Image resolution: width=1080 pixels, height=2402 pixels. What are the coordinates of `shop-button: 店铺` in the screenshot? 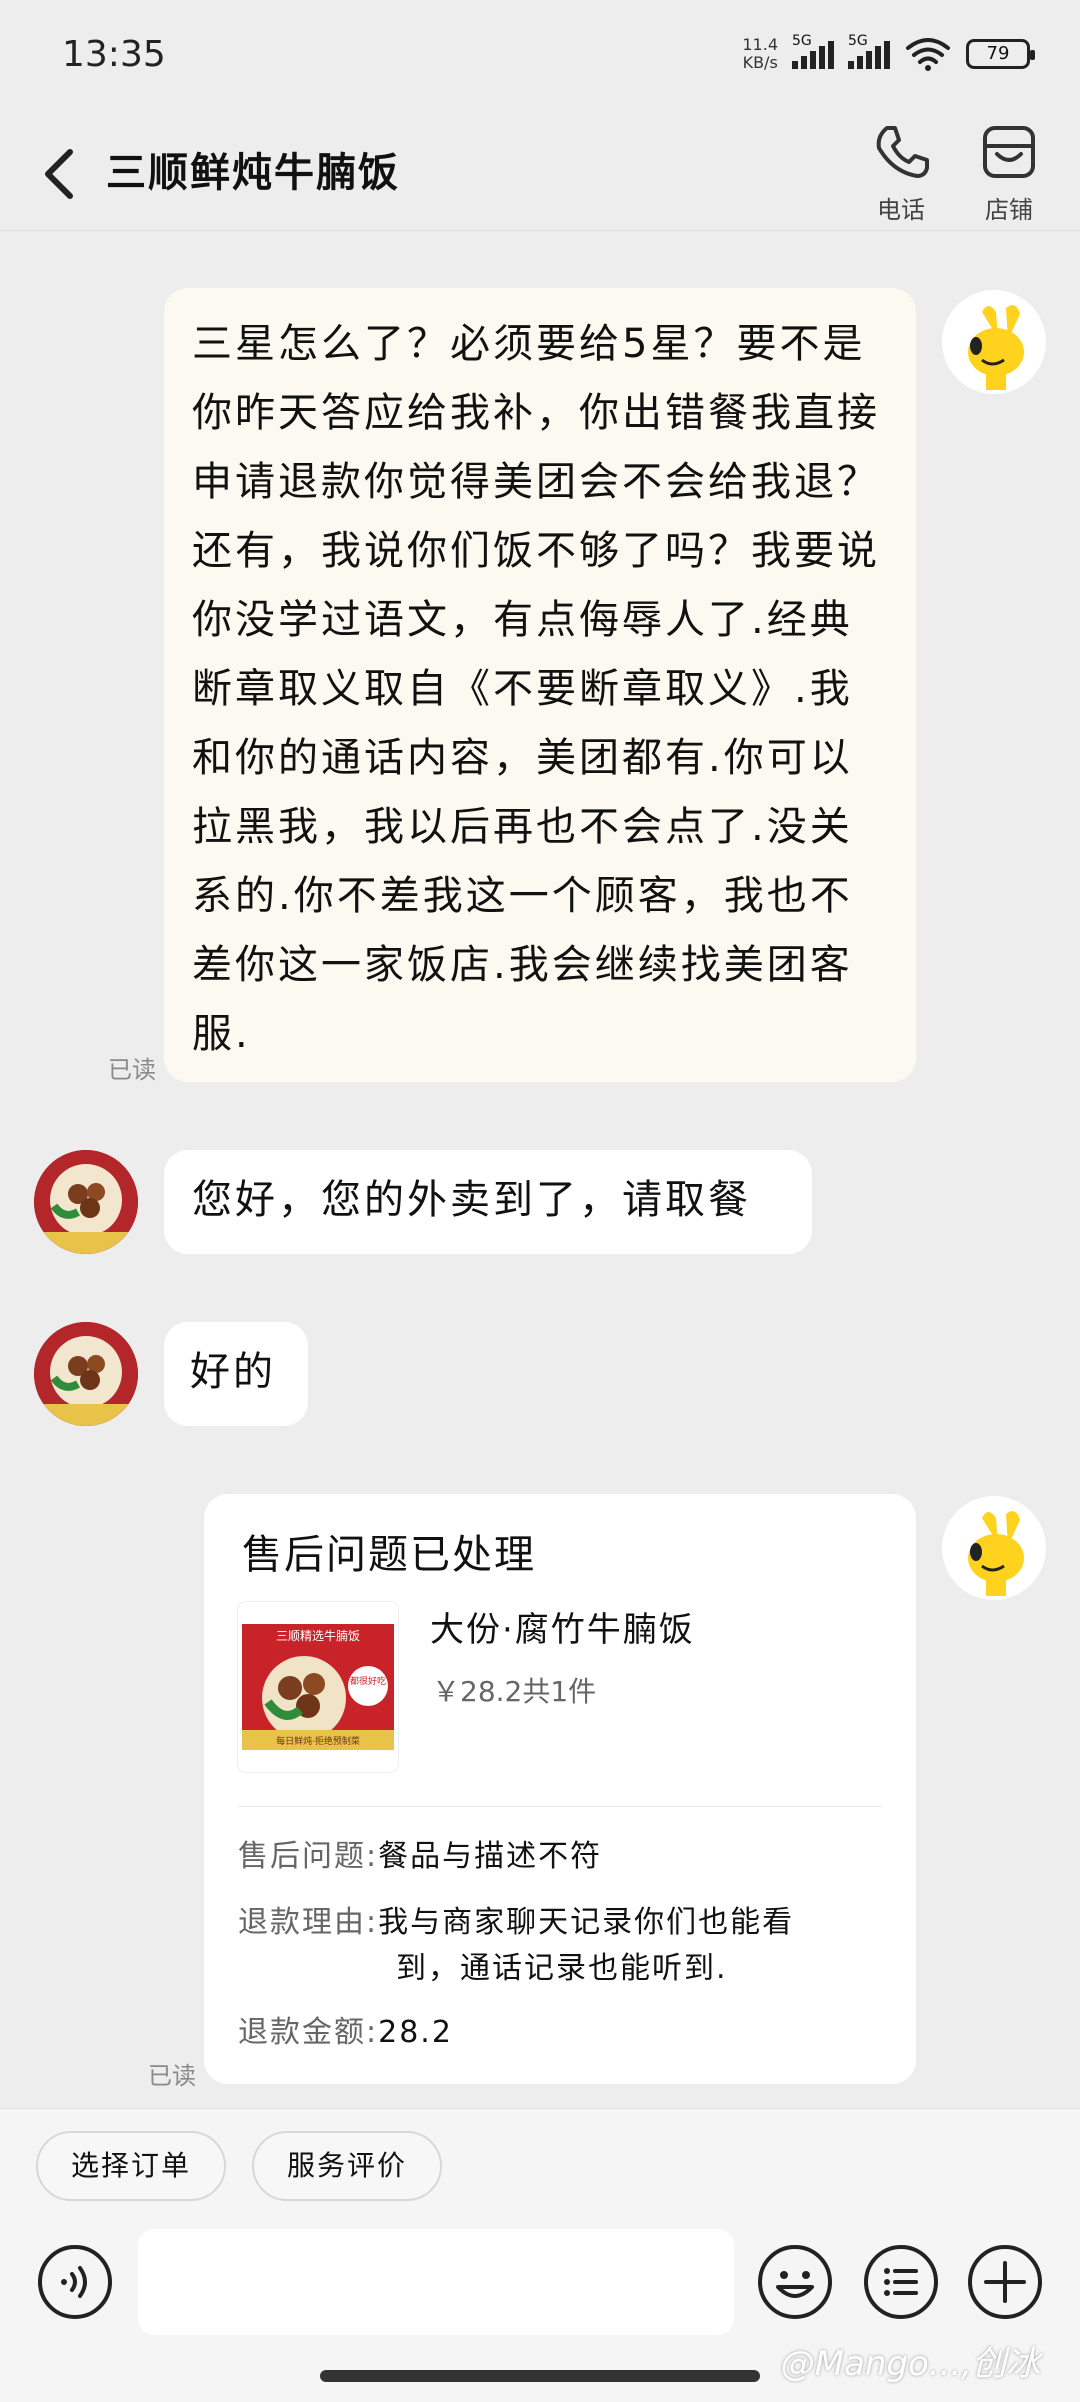 It's located at (1009, 172).